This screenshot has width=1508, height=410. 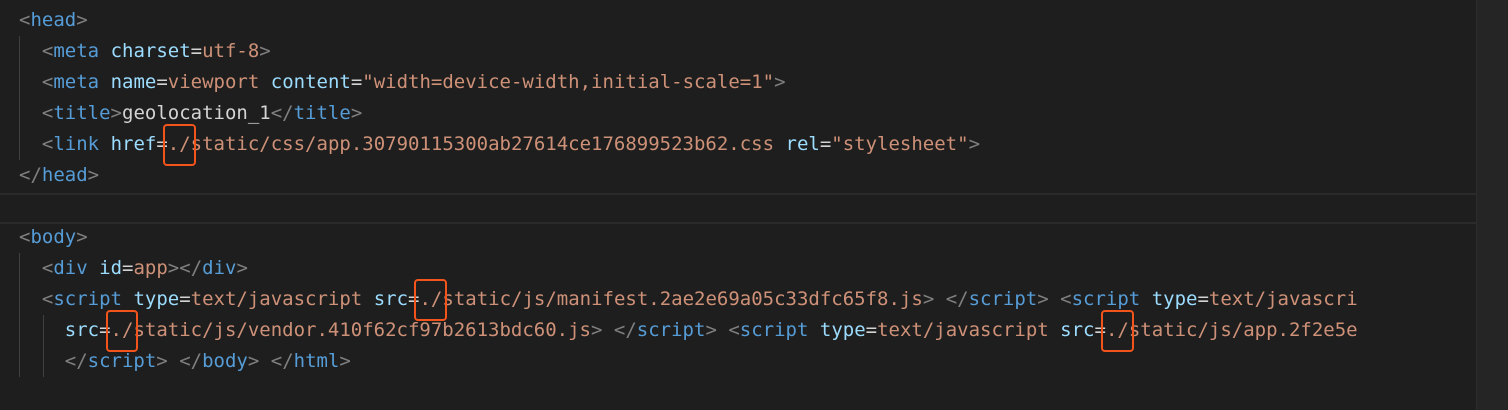 I want to click on code-line-6: </head>, so click(x=59, y=175).